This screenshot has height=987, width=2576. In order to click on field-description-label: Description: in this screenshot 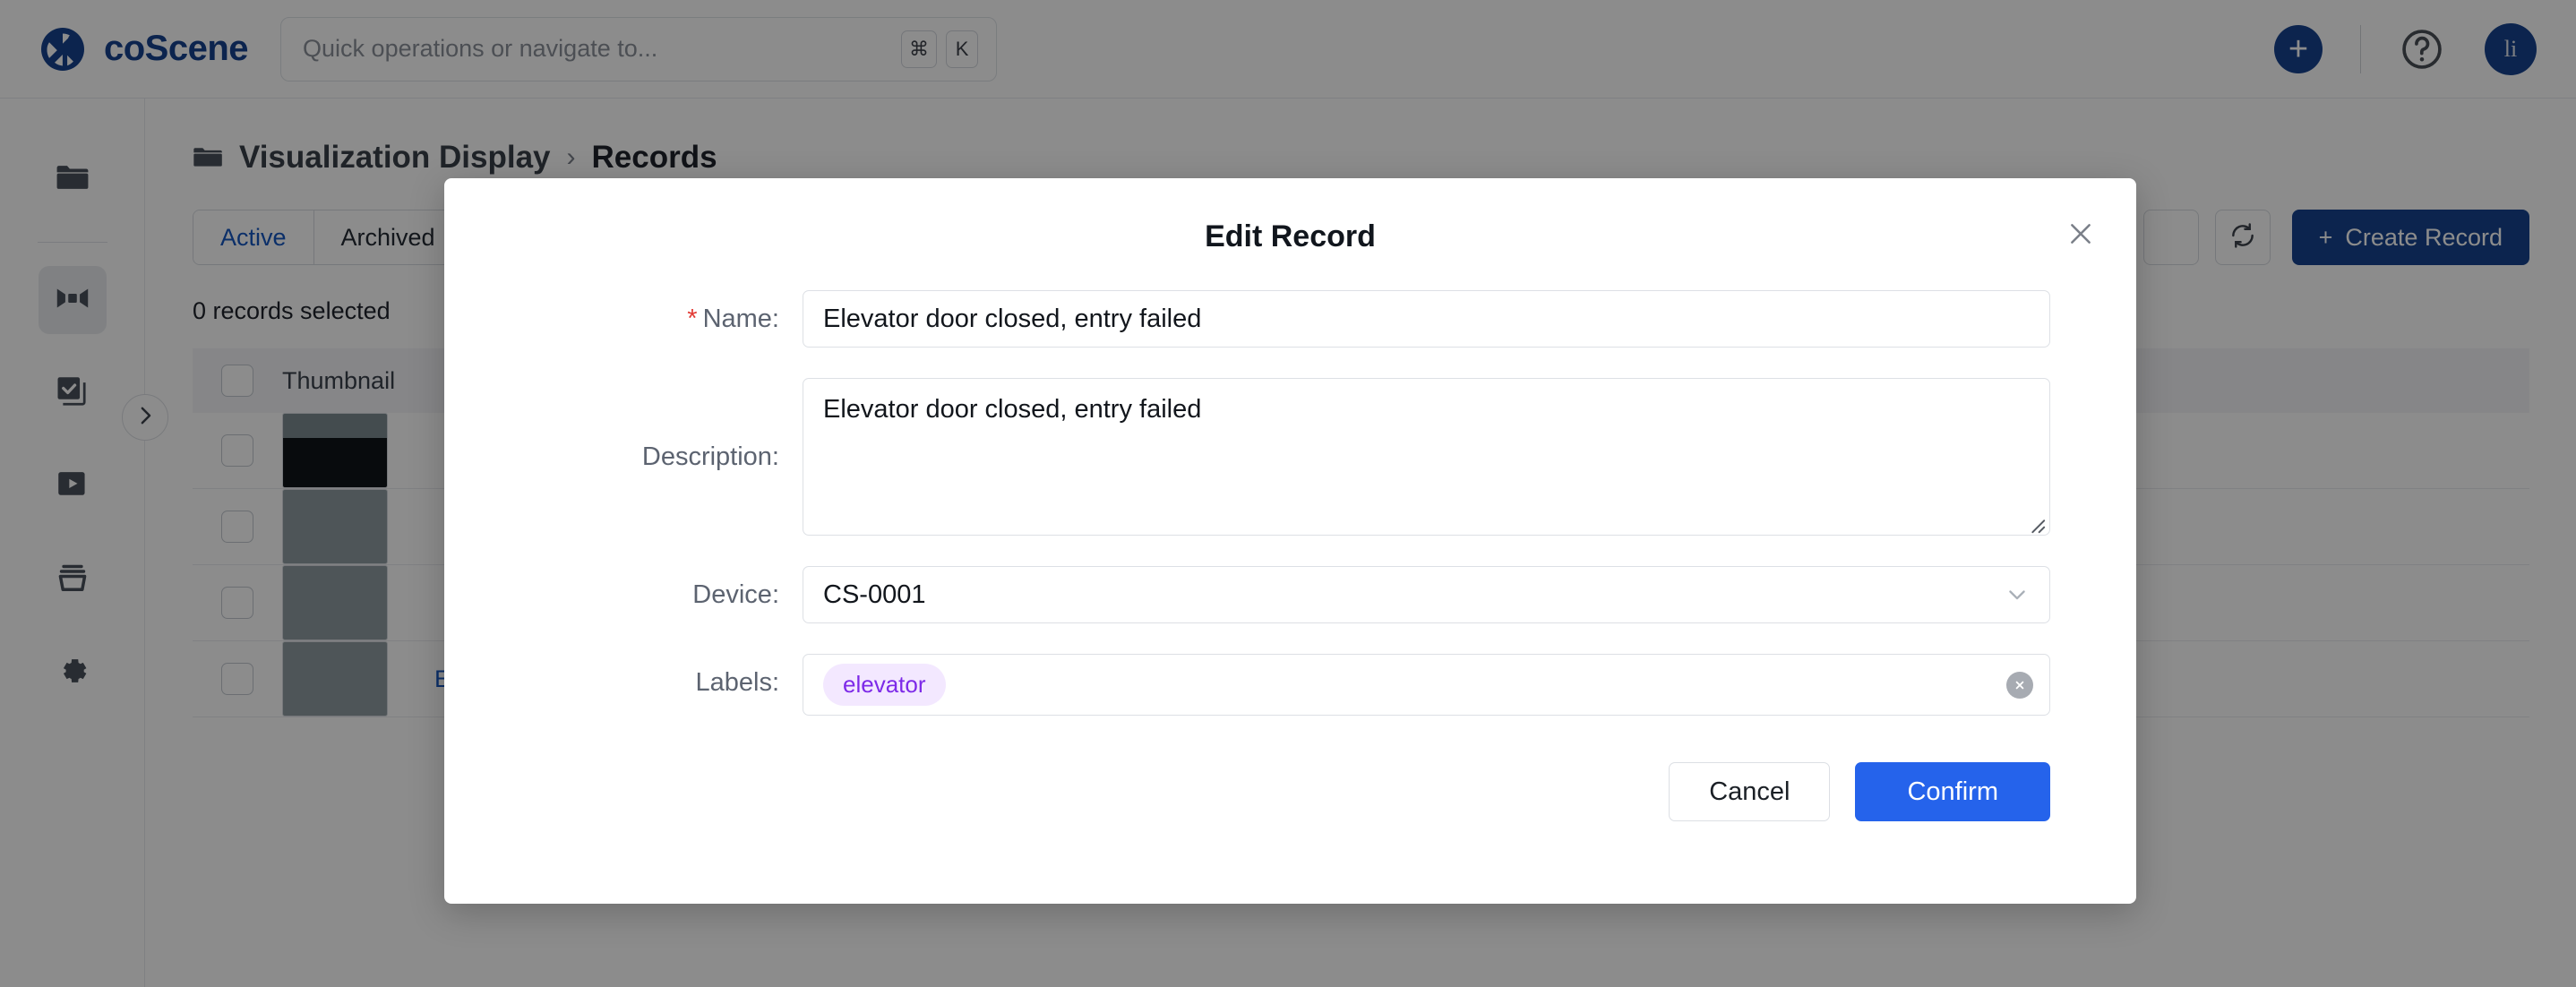, I will do `click(710, 456)`.